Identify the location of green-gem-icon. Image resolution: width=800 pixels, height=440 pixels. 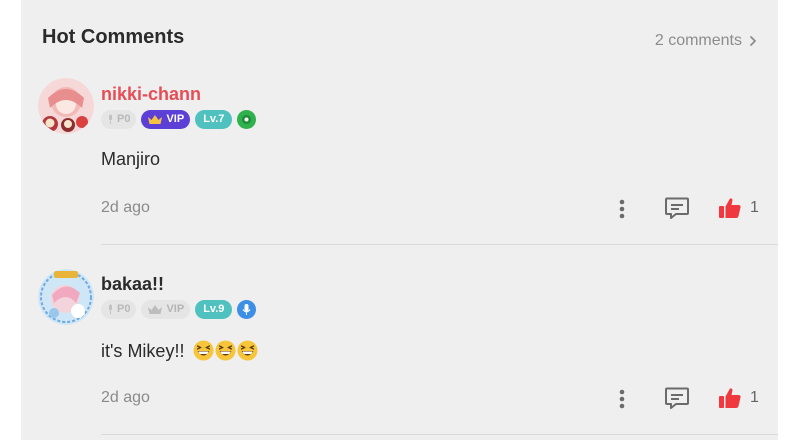
(247, 119).